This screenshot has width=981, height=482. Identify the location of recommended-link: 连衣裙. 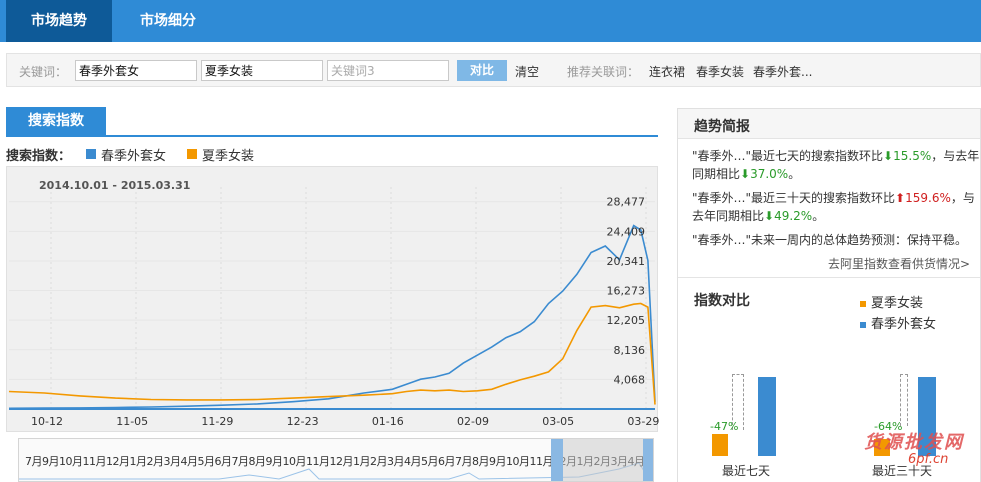
(667, 71).